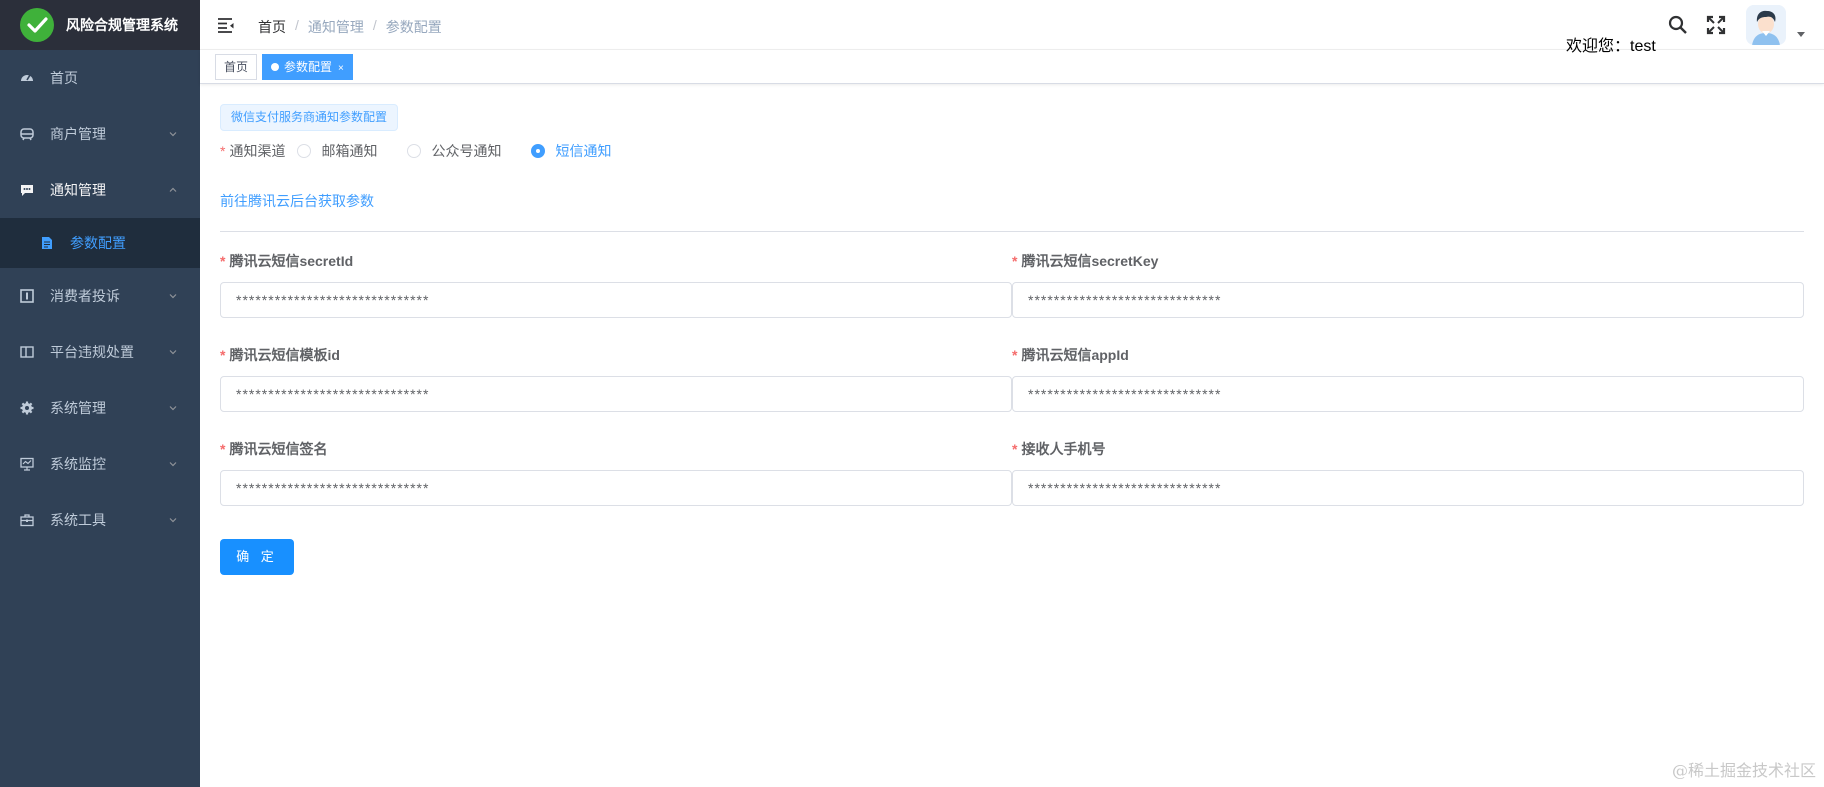 The height and width of the screenshot is (787, 1824). Describe the element at coordinates (616, 488) in the screenshot. I see `signature-field: ******************************` at that location.